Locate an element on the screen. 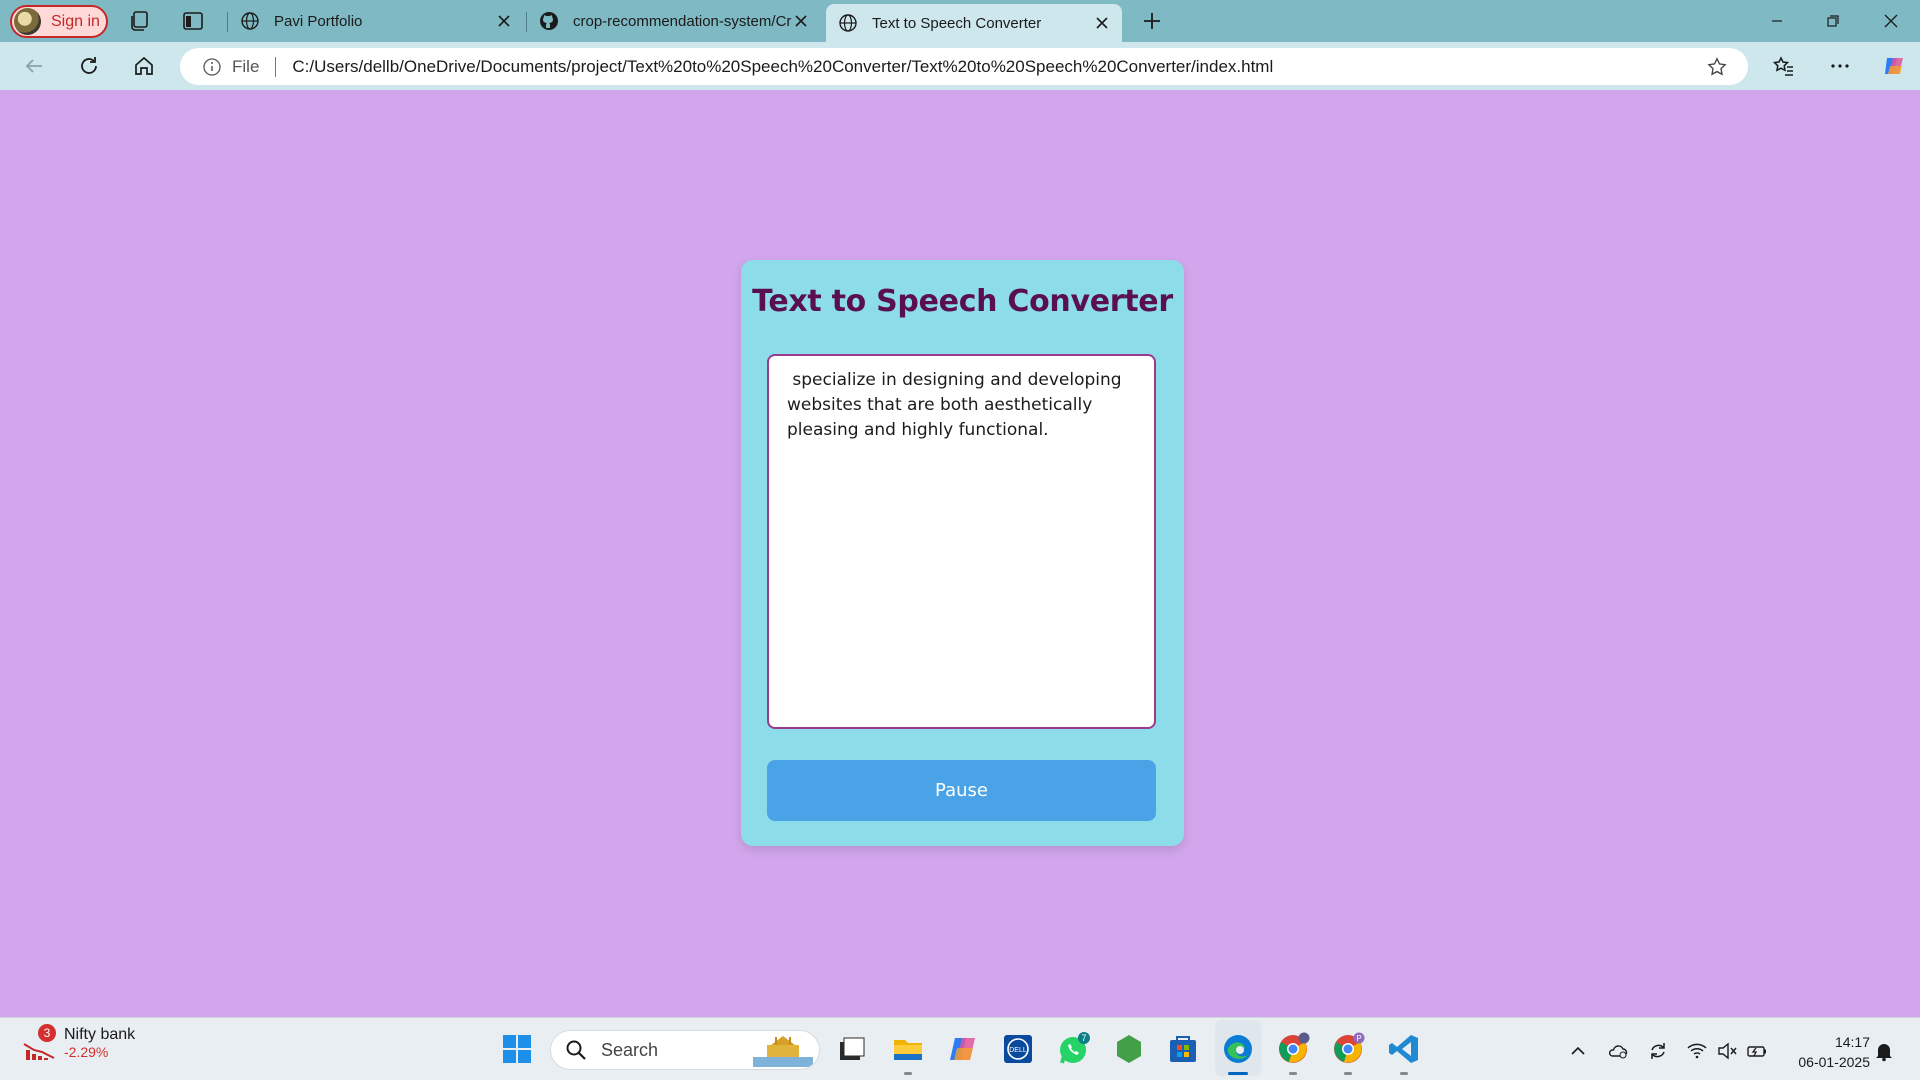 The image size is (1920, 1080). close-window-icon is located at coordinates (1891, 21).